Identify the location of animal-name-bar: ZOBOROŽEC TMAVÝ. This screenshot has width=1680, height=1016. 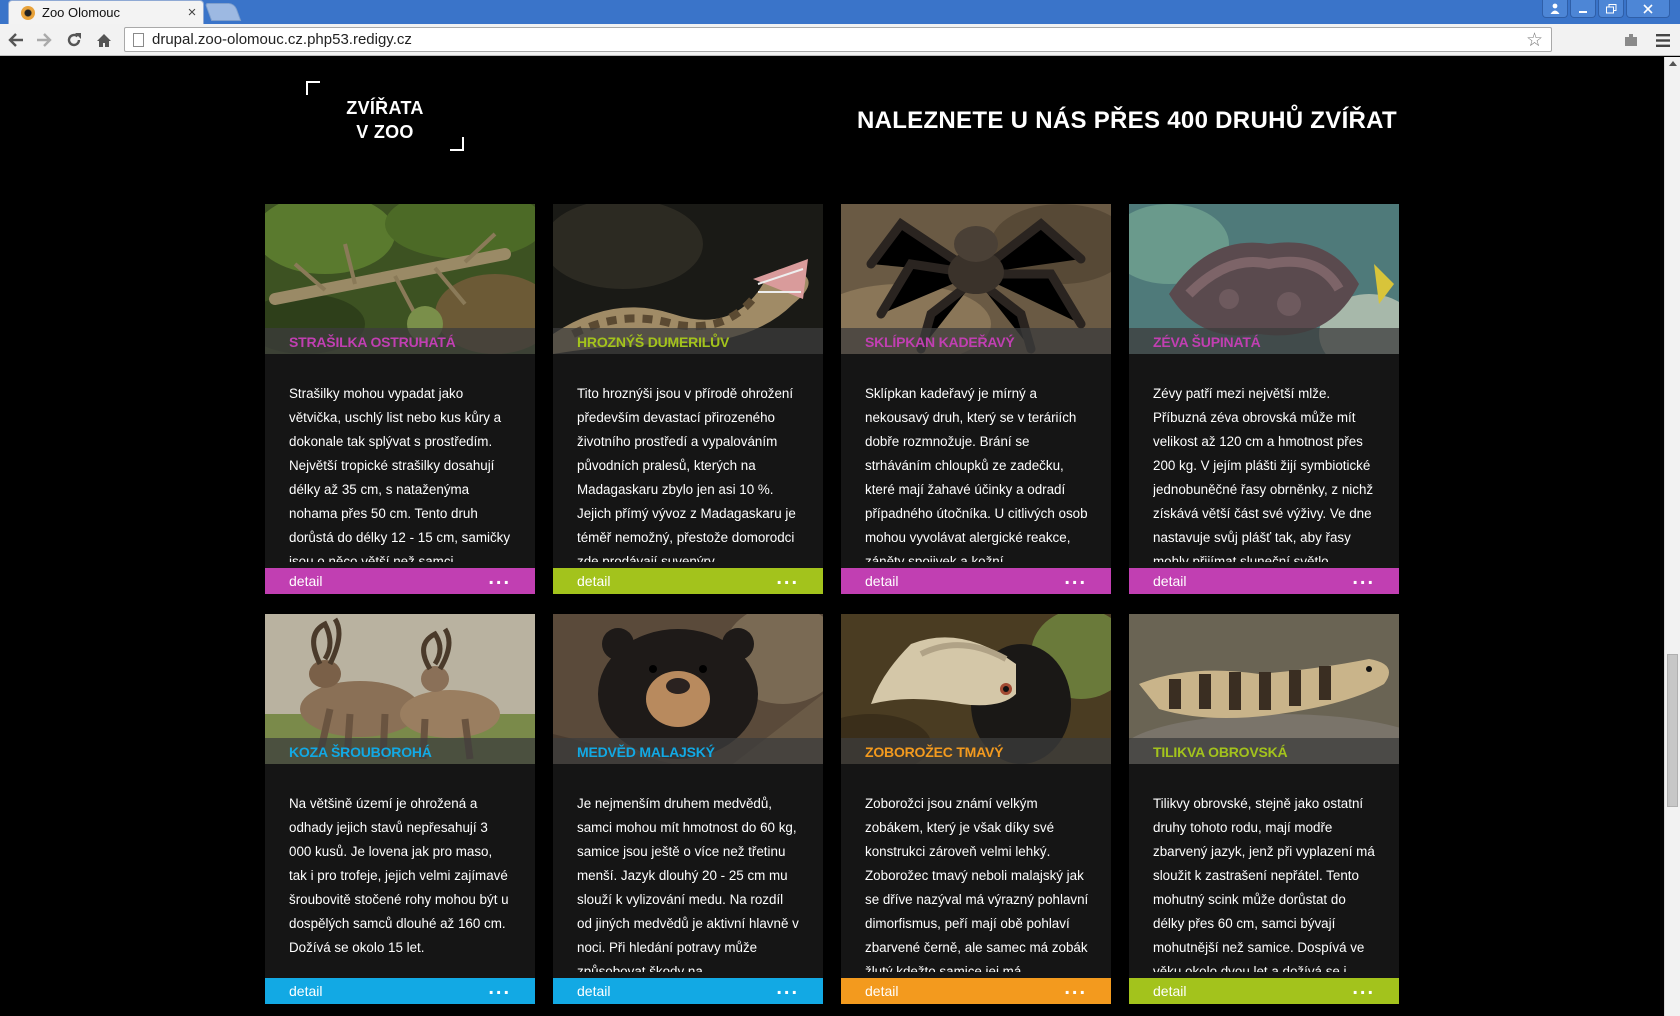
(976, 751).